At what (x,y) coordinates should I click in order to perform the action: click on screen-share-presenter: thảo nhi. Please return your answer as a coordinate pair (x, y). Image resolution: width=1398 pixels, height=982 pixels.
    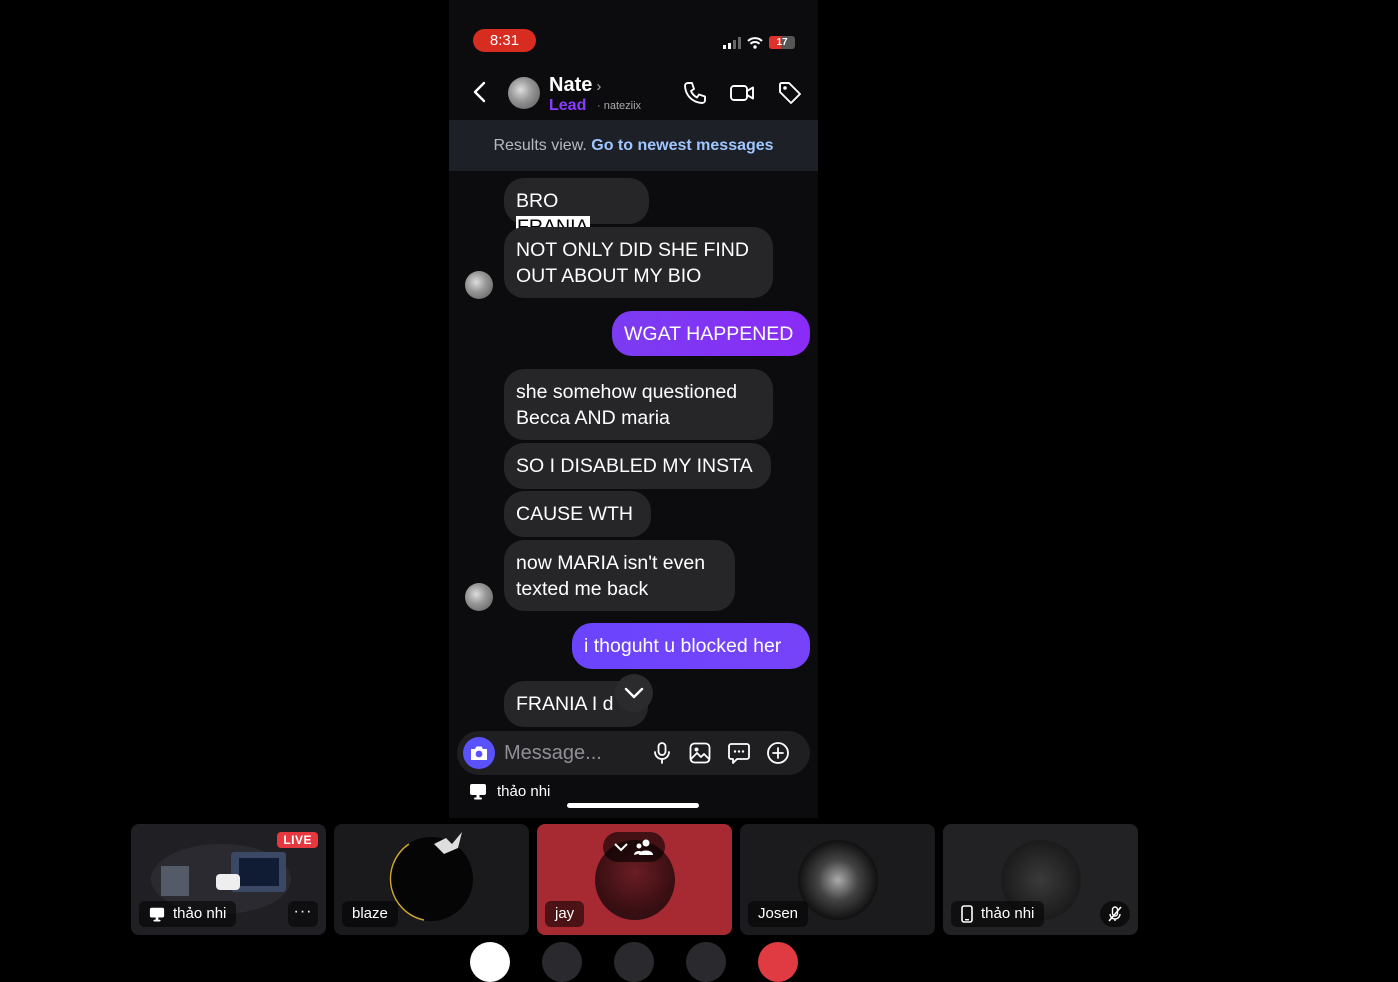
    Looking at the image, I should click on (509, 791).